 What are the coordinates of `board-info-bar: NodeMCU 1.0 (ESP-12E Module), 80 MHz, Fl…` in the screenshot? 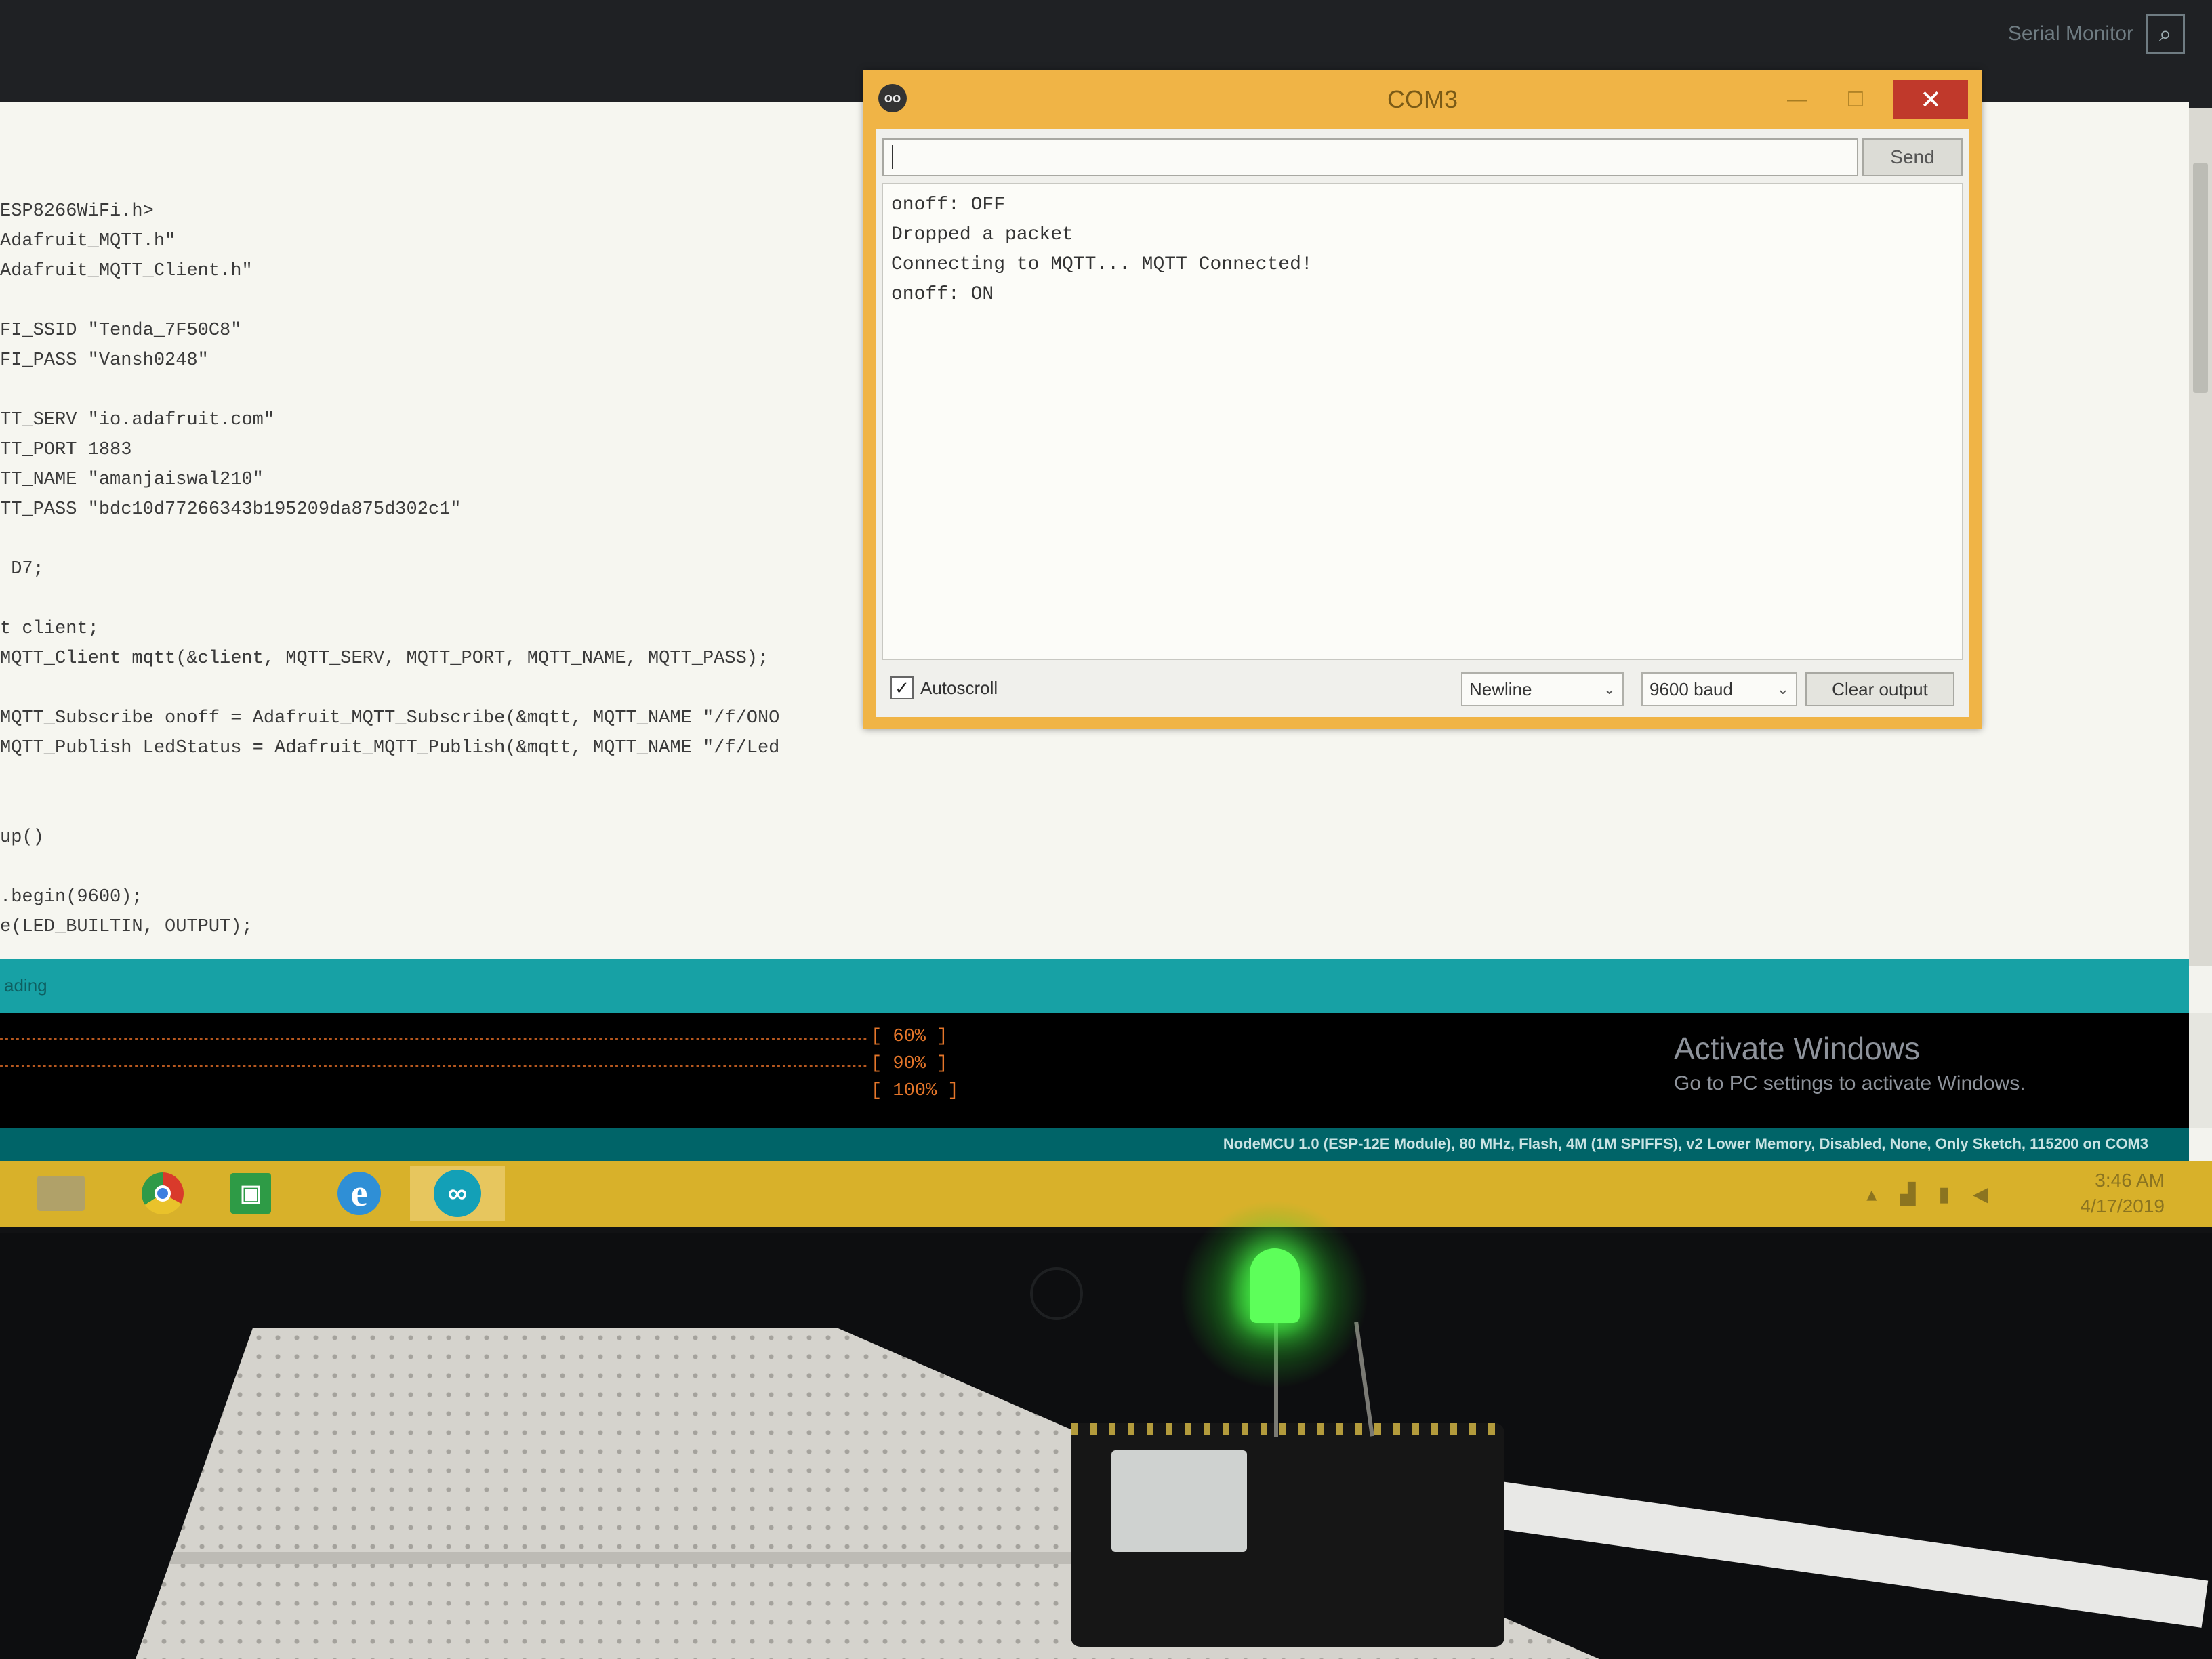 It's located at (1094, 1144).